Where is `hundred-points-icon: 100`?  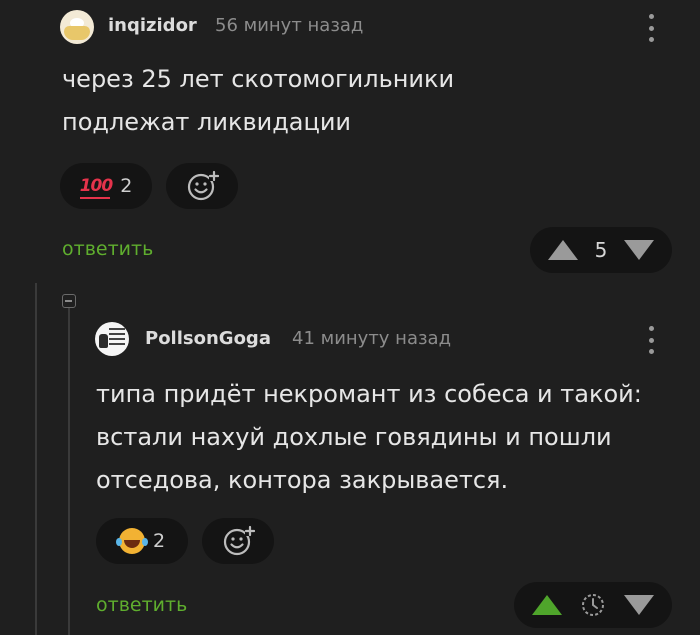 hundred-points-icon: 100 is located at coordinates (96, 187).